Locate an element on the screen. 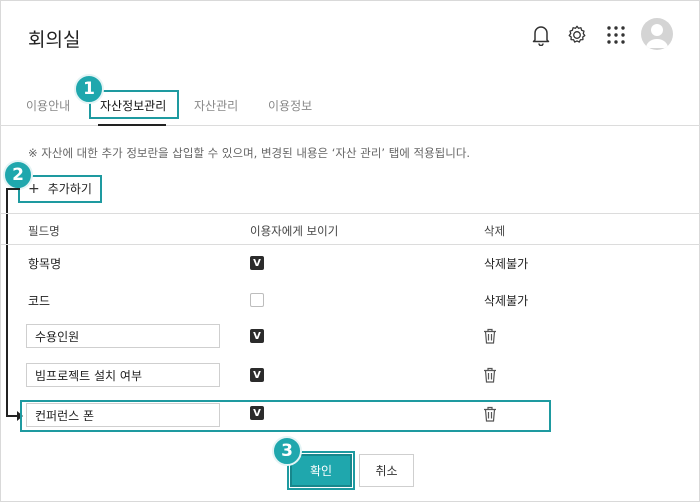 The image size is (700, 502). field-name-label: 항목명 is located at coordinates (45, 264).